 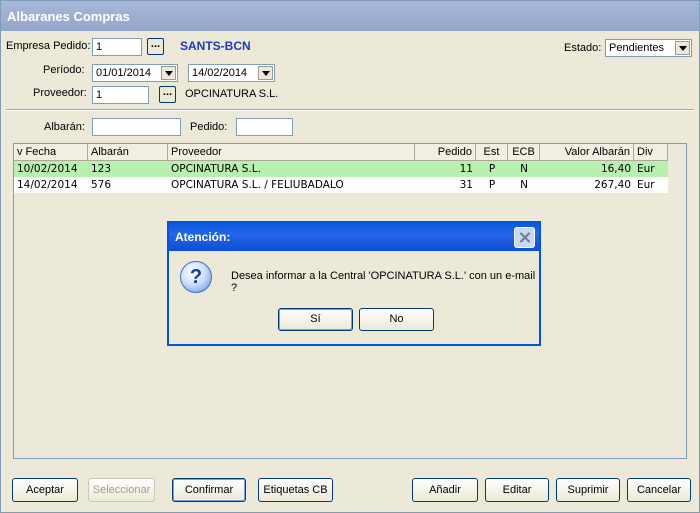 What do you see at coordinates (47, 169) in the screenshot?
I see `cell-fecha: 10/02/2014` at bounding box center [47, 169].